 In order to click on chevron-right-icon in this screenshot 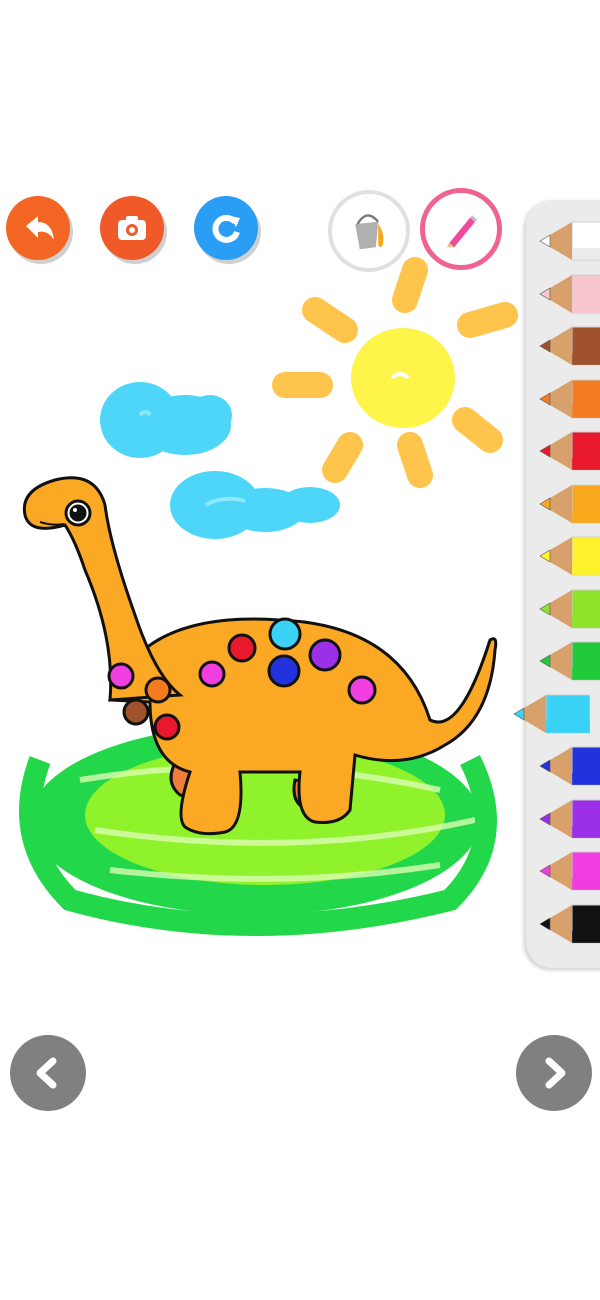, I will do `click(555, 1073)`.